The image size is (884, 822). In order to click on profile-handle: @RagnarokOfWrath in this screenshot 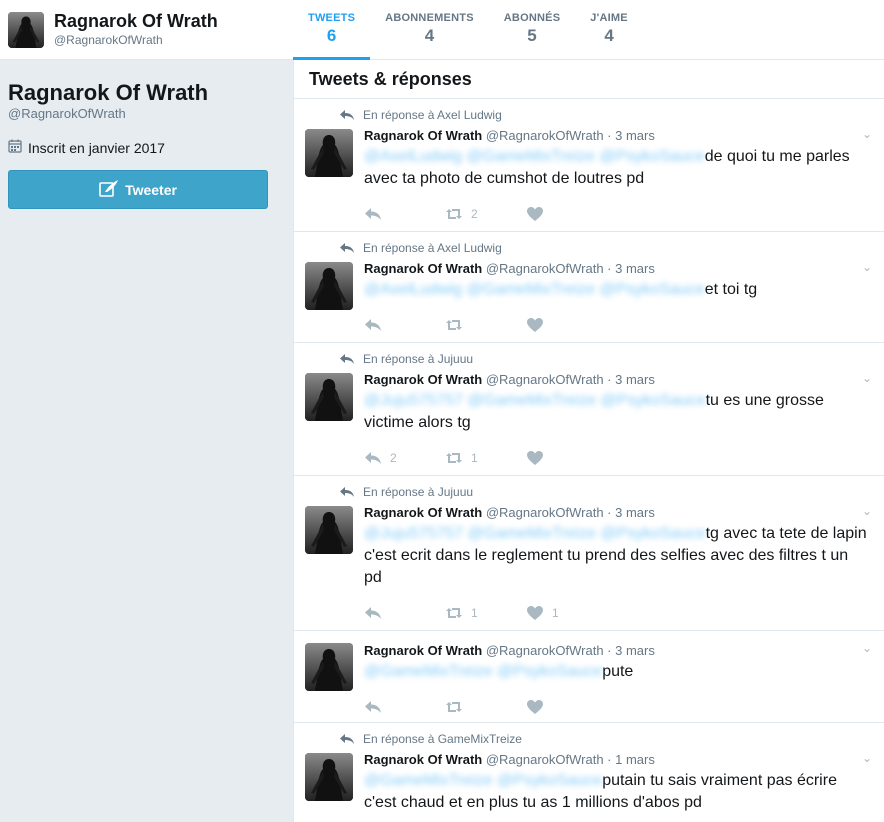, I will do `click(138, 113)`.